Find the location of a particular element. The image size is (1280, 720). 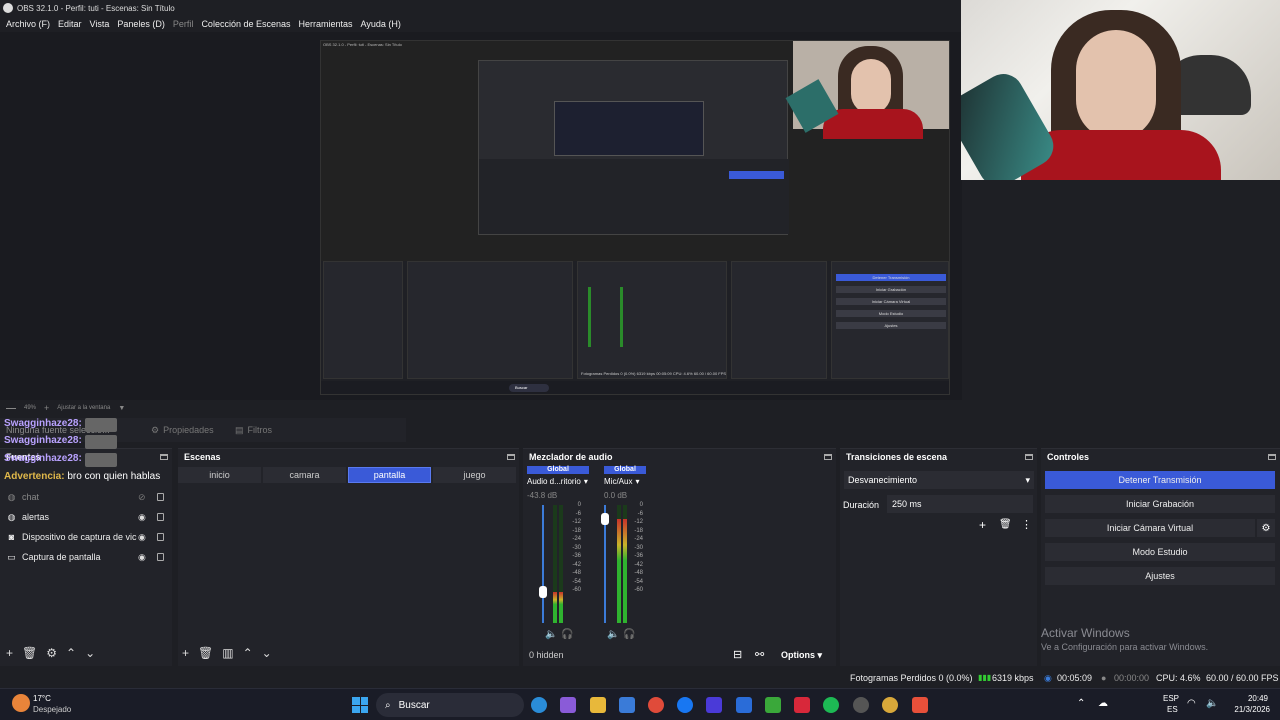

volume-icon: 🔈 is located at coordinates (1212, 703).